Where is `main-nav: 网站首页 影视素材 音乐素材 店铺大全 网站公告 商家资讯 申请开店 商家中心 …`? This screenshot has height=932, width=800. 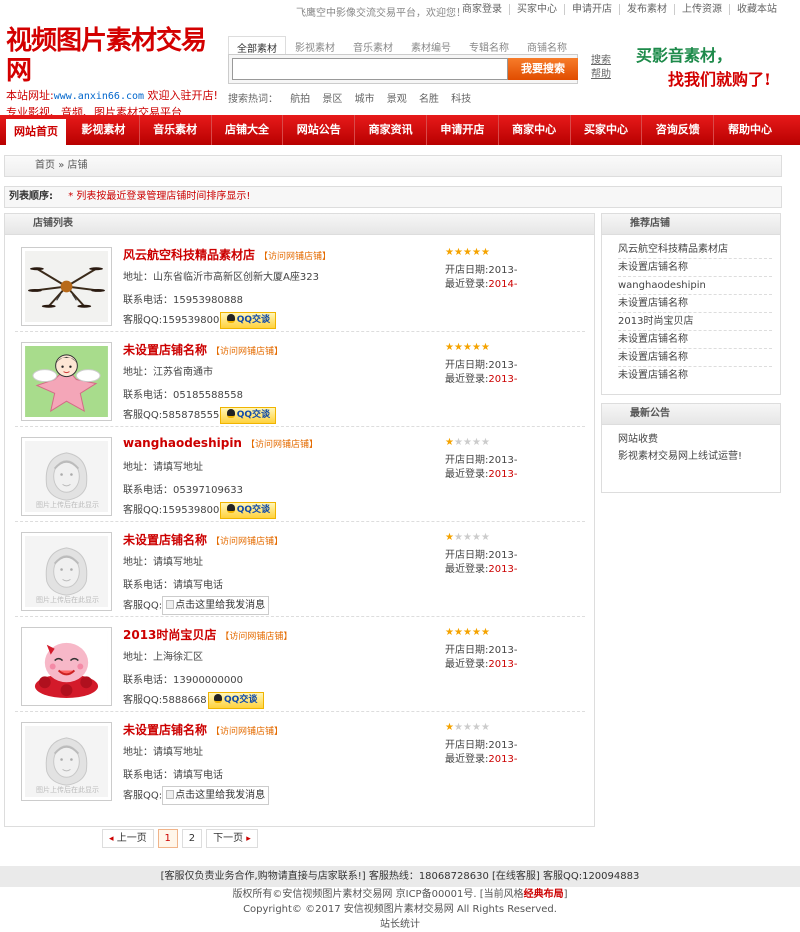 main-nav: 网站首页 影视素材 音乐素材 店铺大全 网站公告 商家资讯 申请开店 商家中心 … is located at coordinates (400, 130).